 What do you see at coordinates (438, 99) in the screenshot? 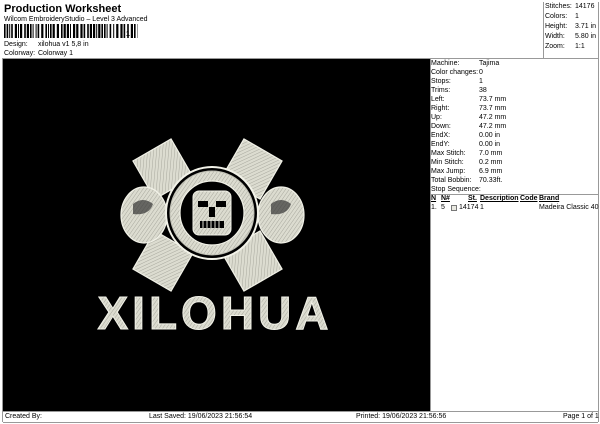
I see `machine-info-label: Left:` at bounding box center [438, 99].